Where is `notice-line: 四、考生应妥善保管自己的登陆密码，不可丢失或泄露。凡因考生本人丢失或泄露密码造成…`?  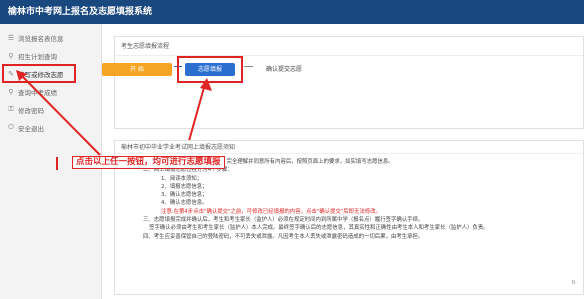 notice-line: 四、考生应妥善保管自己的登陆密码，不可丢失或泄露。凡因考生本人丢失或泄露密码造成… is located at coordinates (283, 236).